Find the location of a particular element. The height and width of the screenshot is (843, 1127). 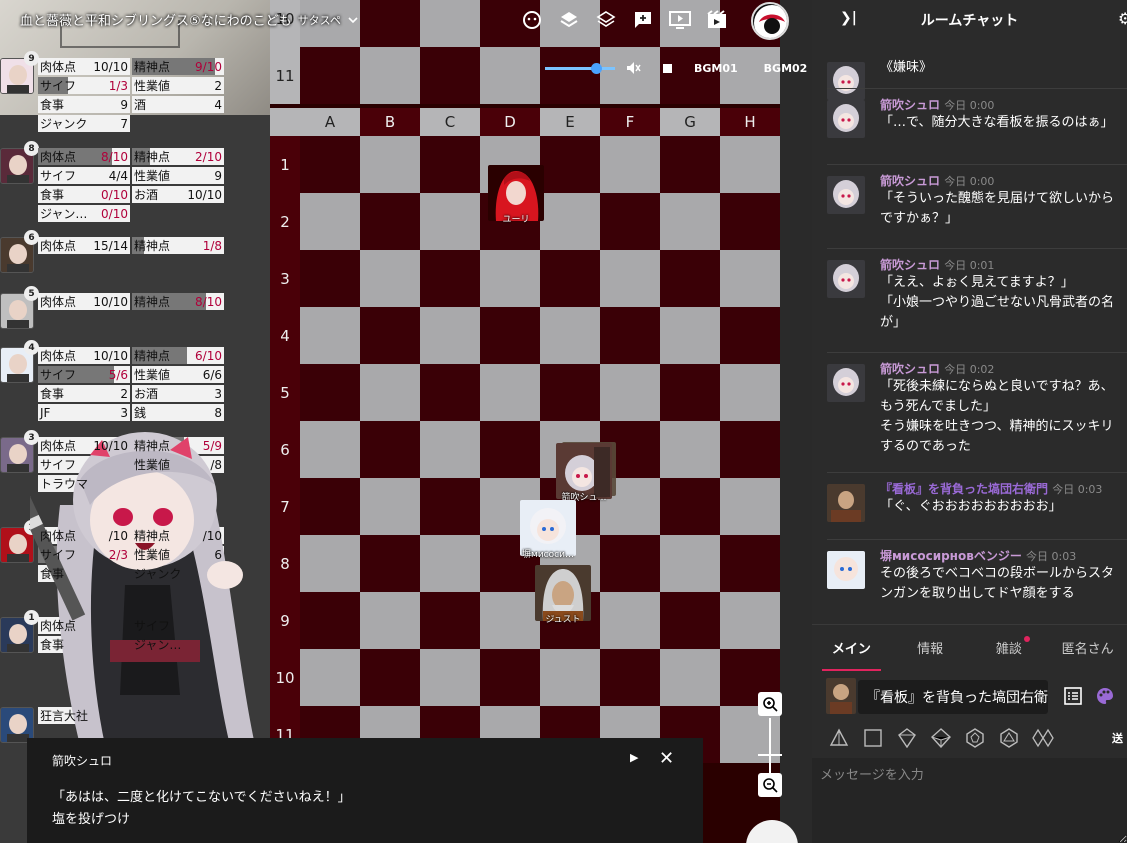

gear-icon: ⚙ is located at coordinates (1122, 18).